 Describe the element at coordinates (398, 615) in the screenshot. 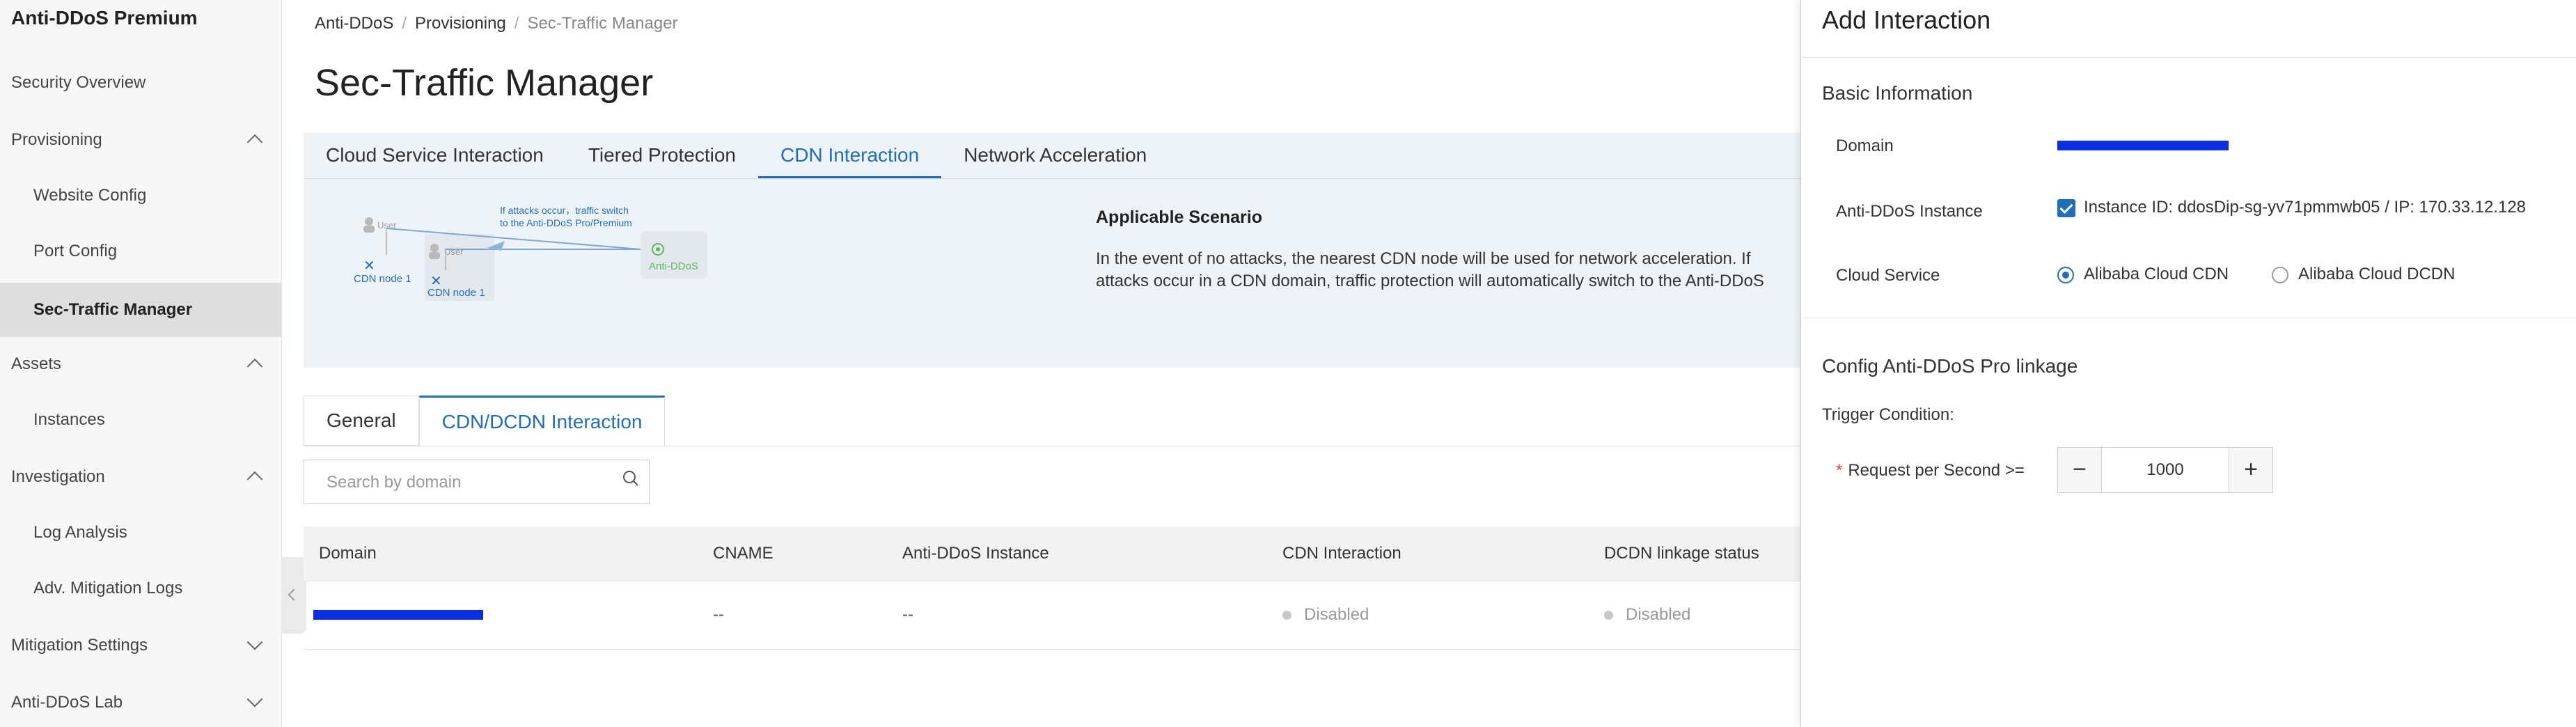

I see `redacted-domain` at that location.